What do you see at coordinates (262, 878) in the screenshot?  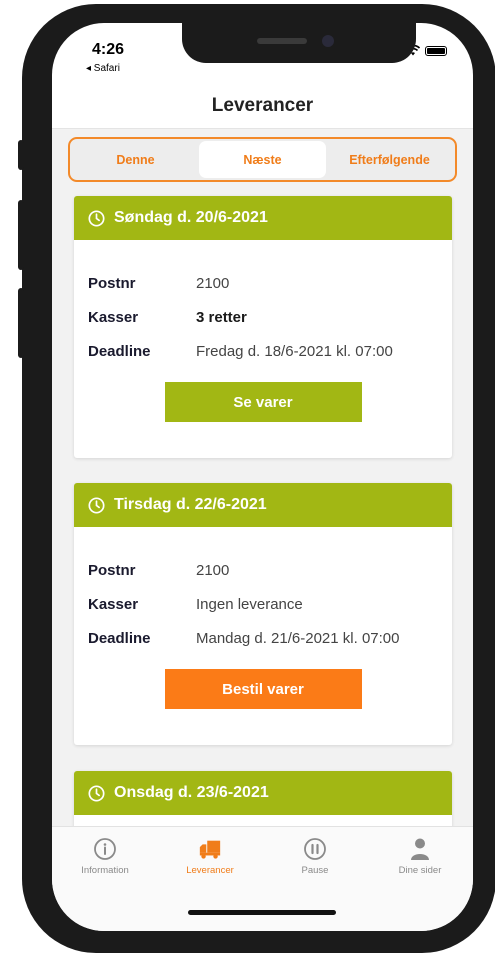 I see `tab-bar: Information Leverancer Pause Dine sider` at bounding box center [262, 878].